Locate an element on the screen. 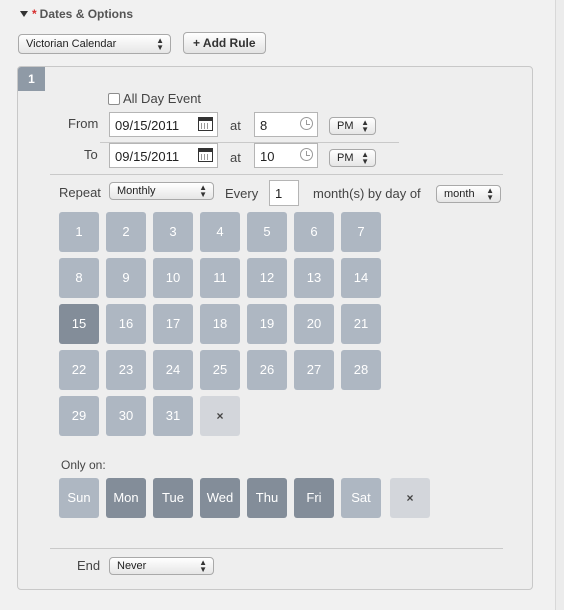 The image size is (564, 610). day-tile-6: 6 is located at coordinates (314, 232).